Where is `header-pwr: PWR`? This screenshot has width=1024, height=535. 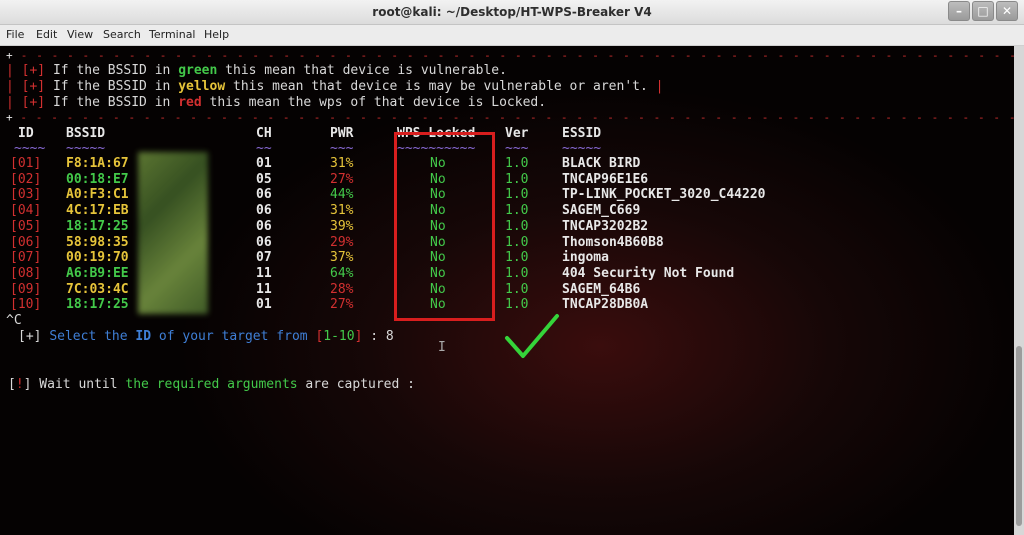 header-pwr: PWR is located at coordinates (342, 133).